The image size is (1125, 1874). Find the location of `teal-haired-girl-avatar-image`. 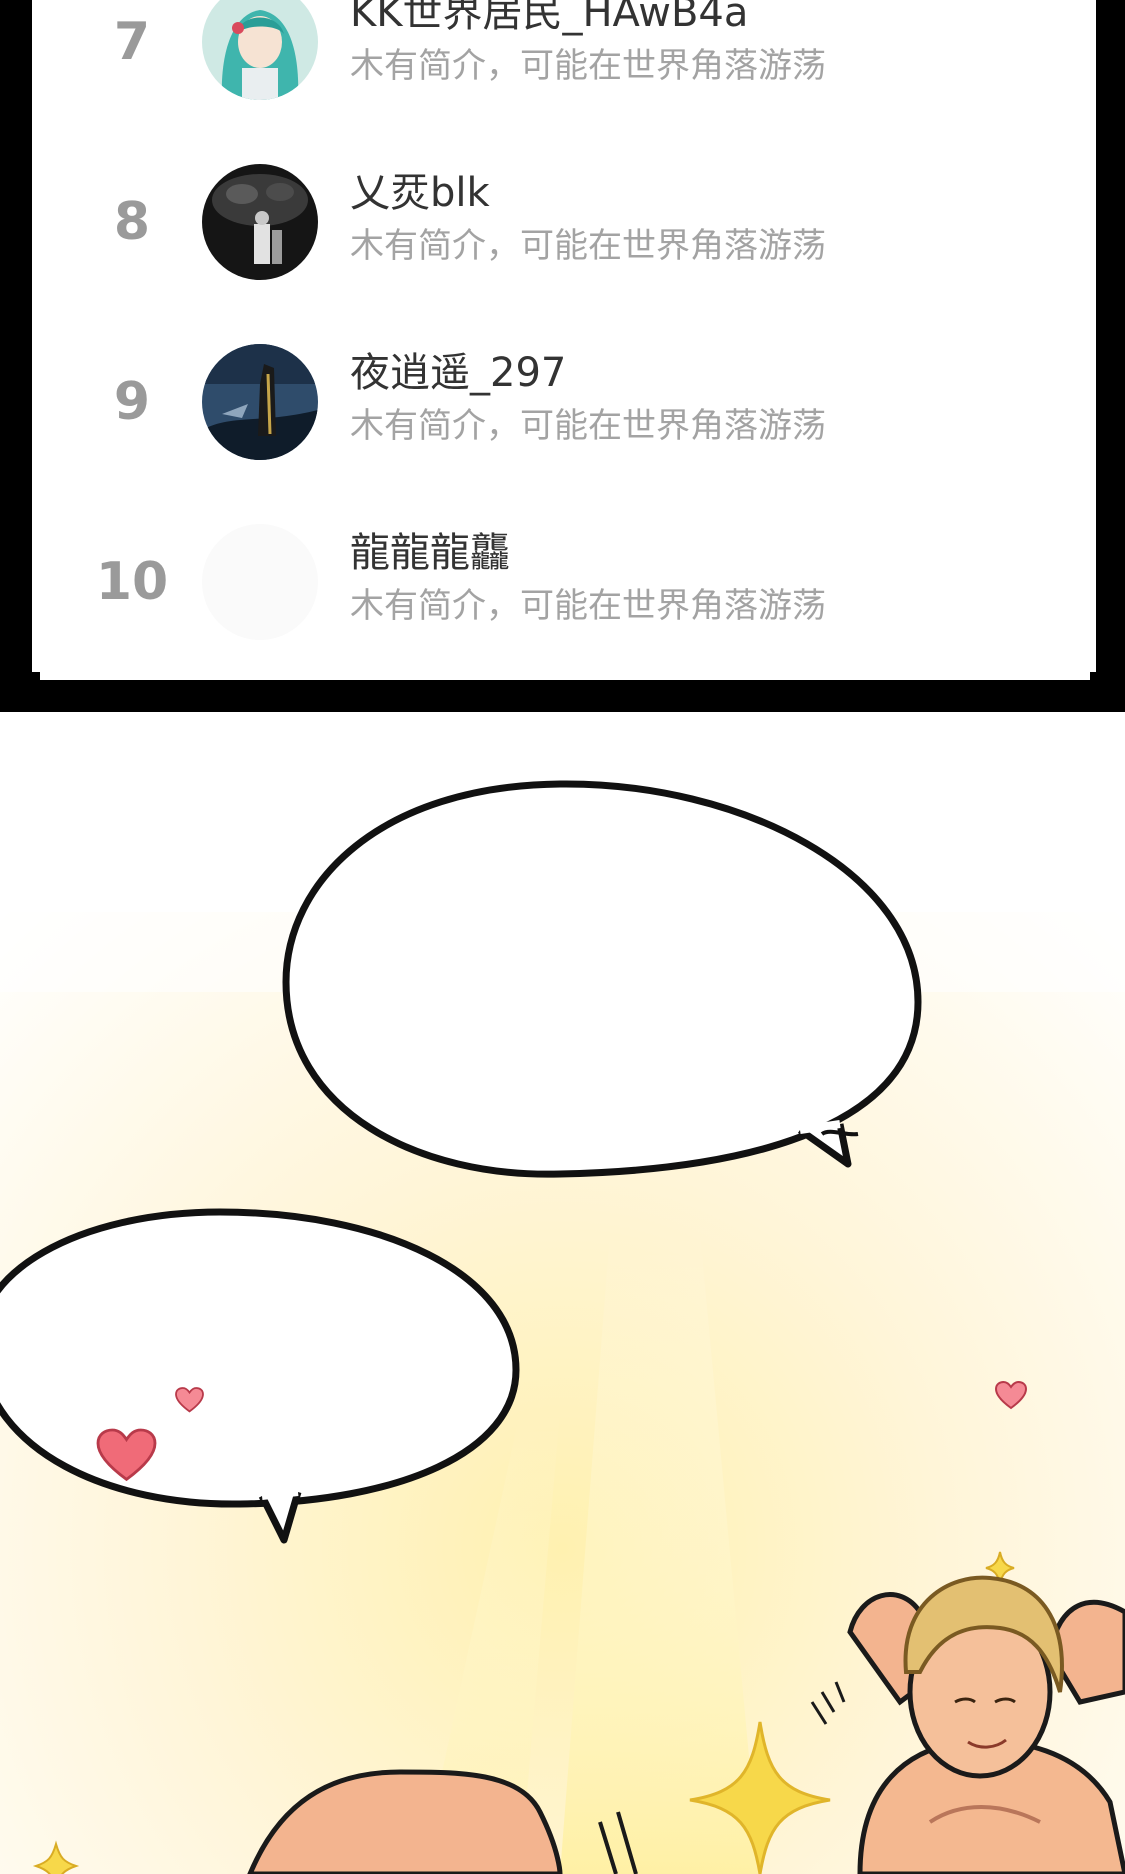

teal-haired-girl-avatar-image is located at coordinates (260, 50).